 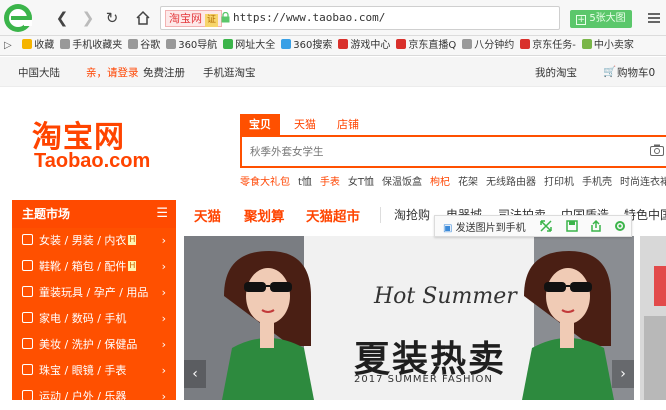 What do you see at coordinates (305, 124) in the screenshot?
I see `search-tab-tmall: 天猫` at bounding box center [305, 124].